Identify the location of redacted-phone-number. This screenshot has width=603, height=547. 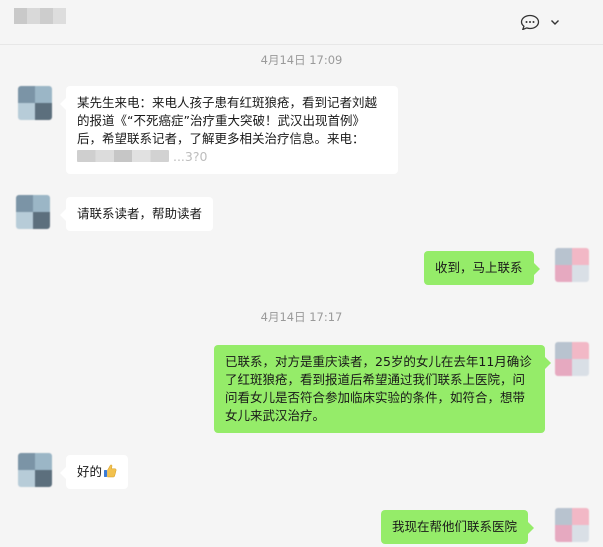
(123, 156).